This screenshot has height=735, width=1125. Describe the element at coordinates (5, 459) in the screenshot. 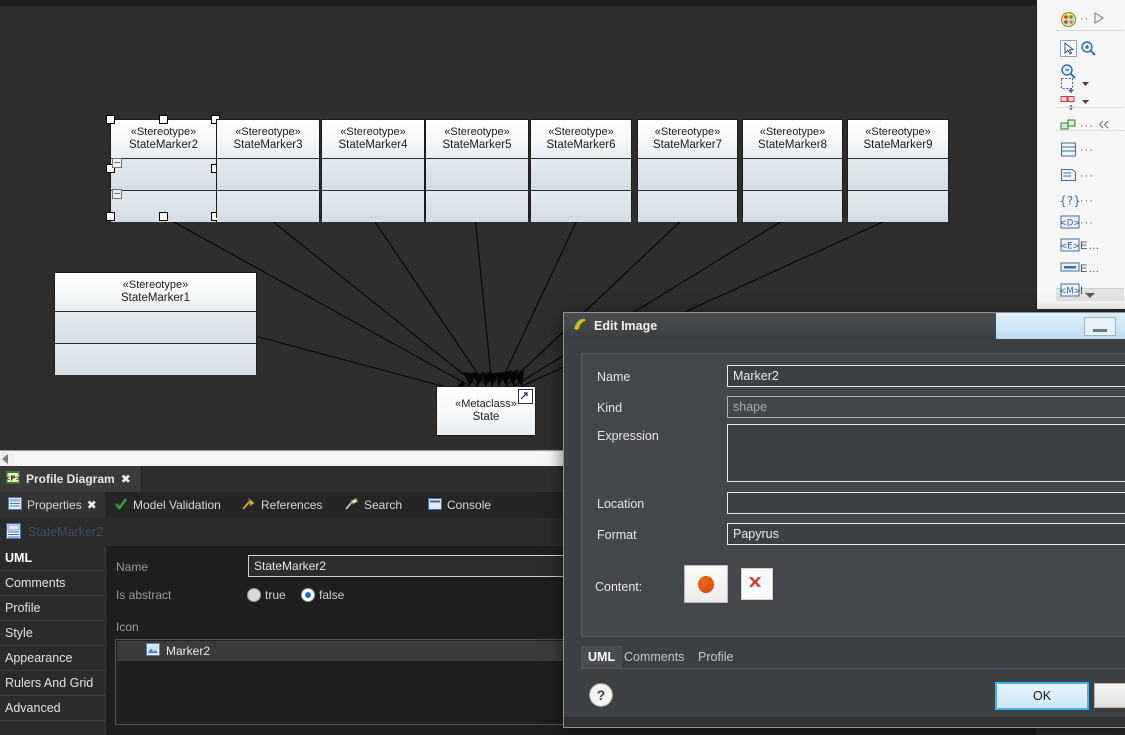

I see `scroll-left-arrow-icon` at that location.